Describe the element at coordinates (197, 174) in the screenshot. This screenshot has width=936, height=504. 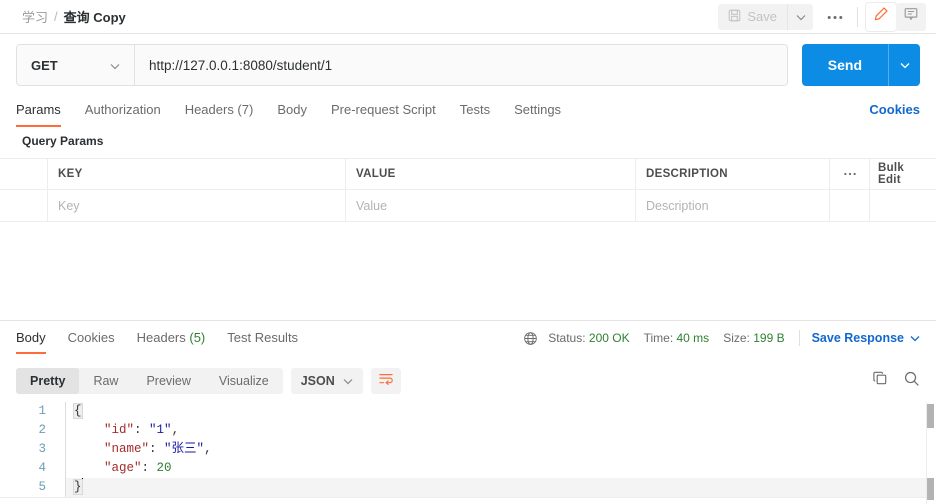
I see `header-key: KEY` at that location.